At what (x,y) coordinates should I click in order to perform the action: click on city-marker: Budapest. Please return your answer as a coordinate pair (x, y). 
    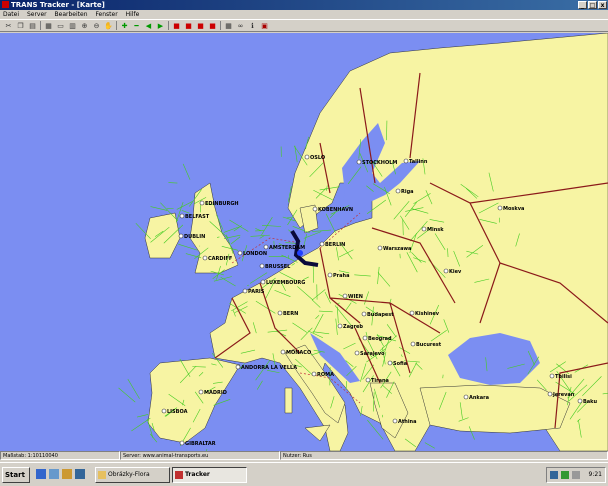
    Looking at the image, I should click on (377, 314).